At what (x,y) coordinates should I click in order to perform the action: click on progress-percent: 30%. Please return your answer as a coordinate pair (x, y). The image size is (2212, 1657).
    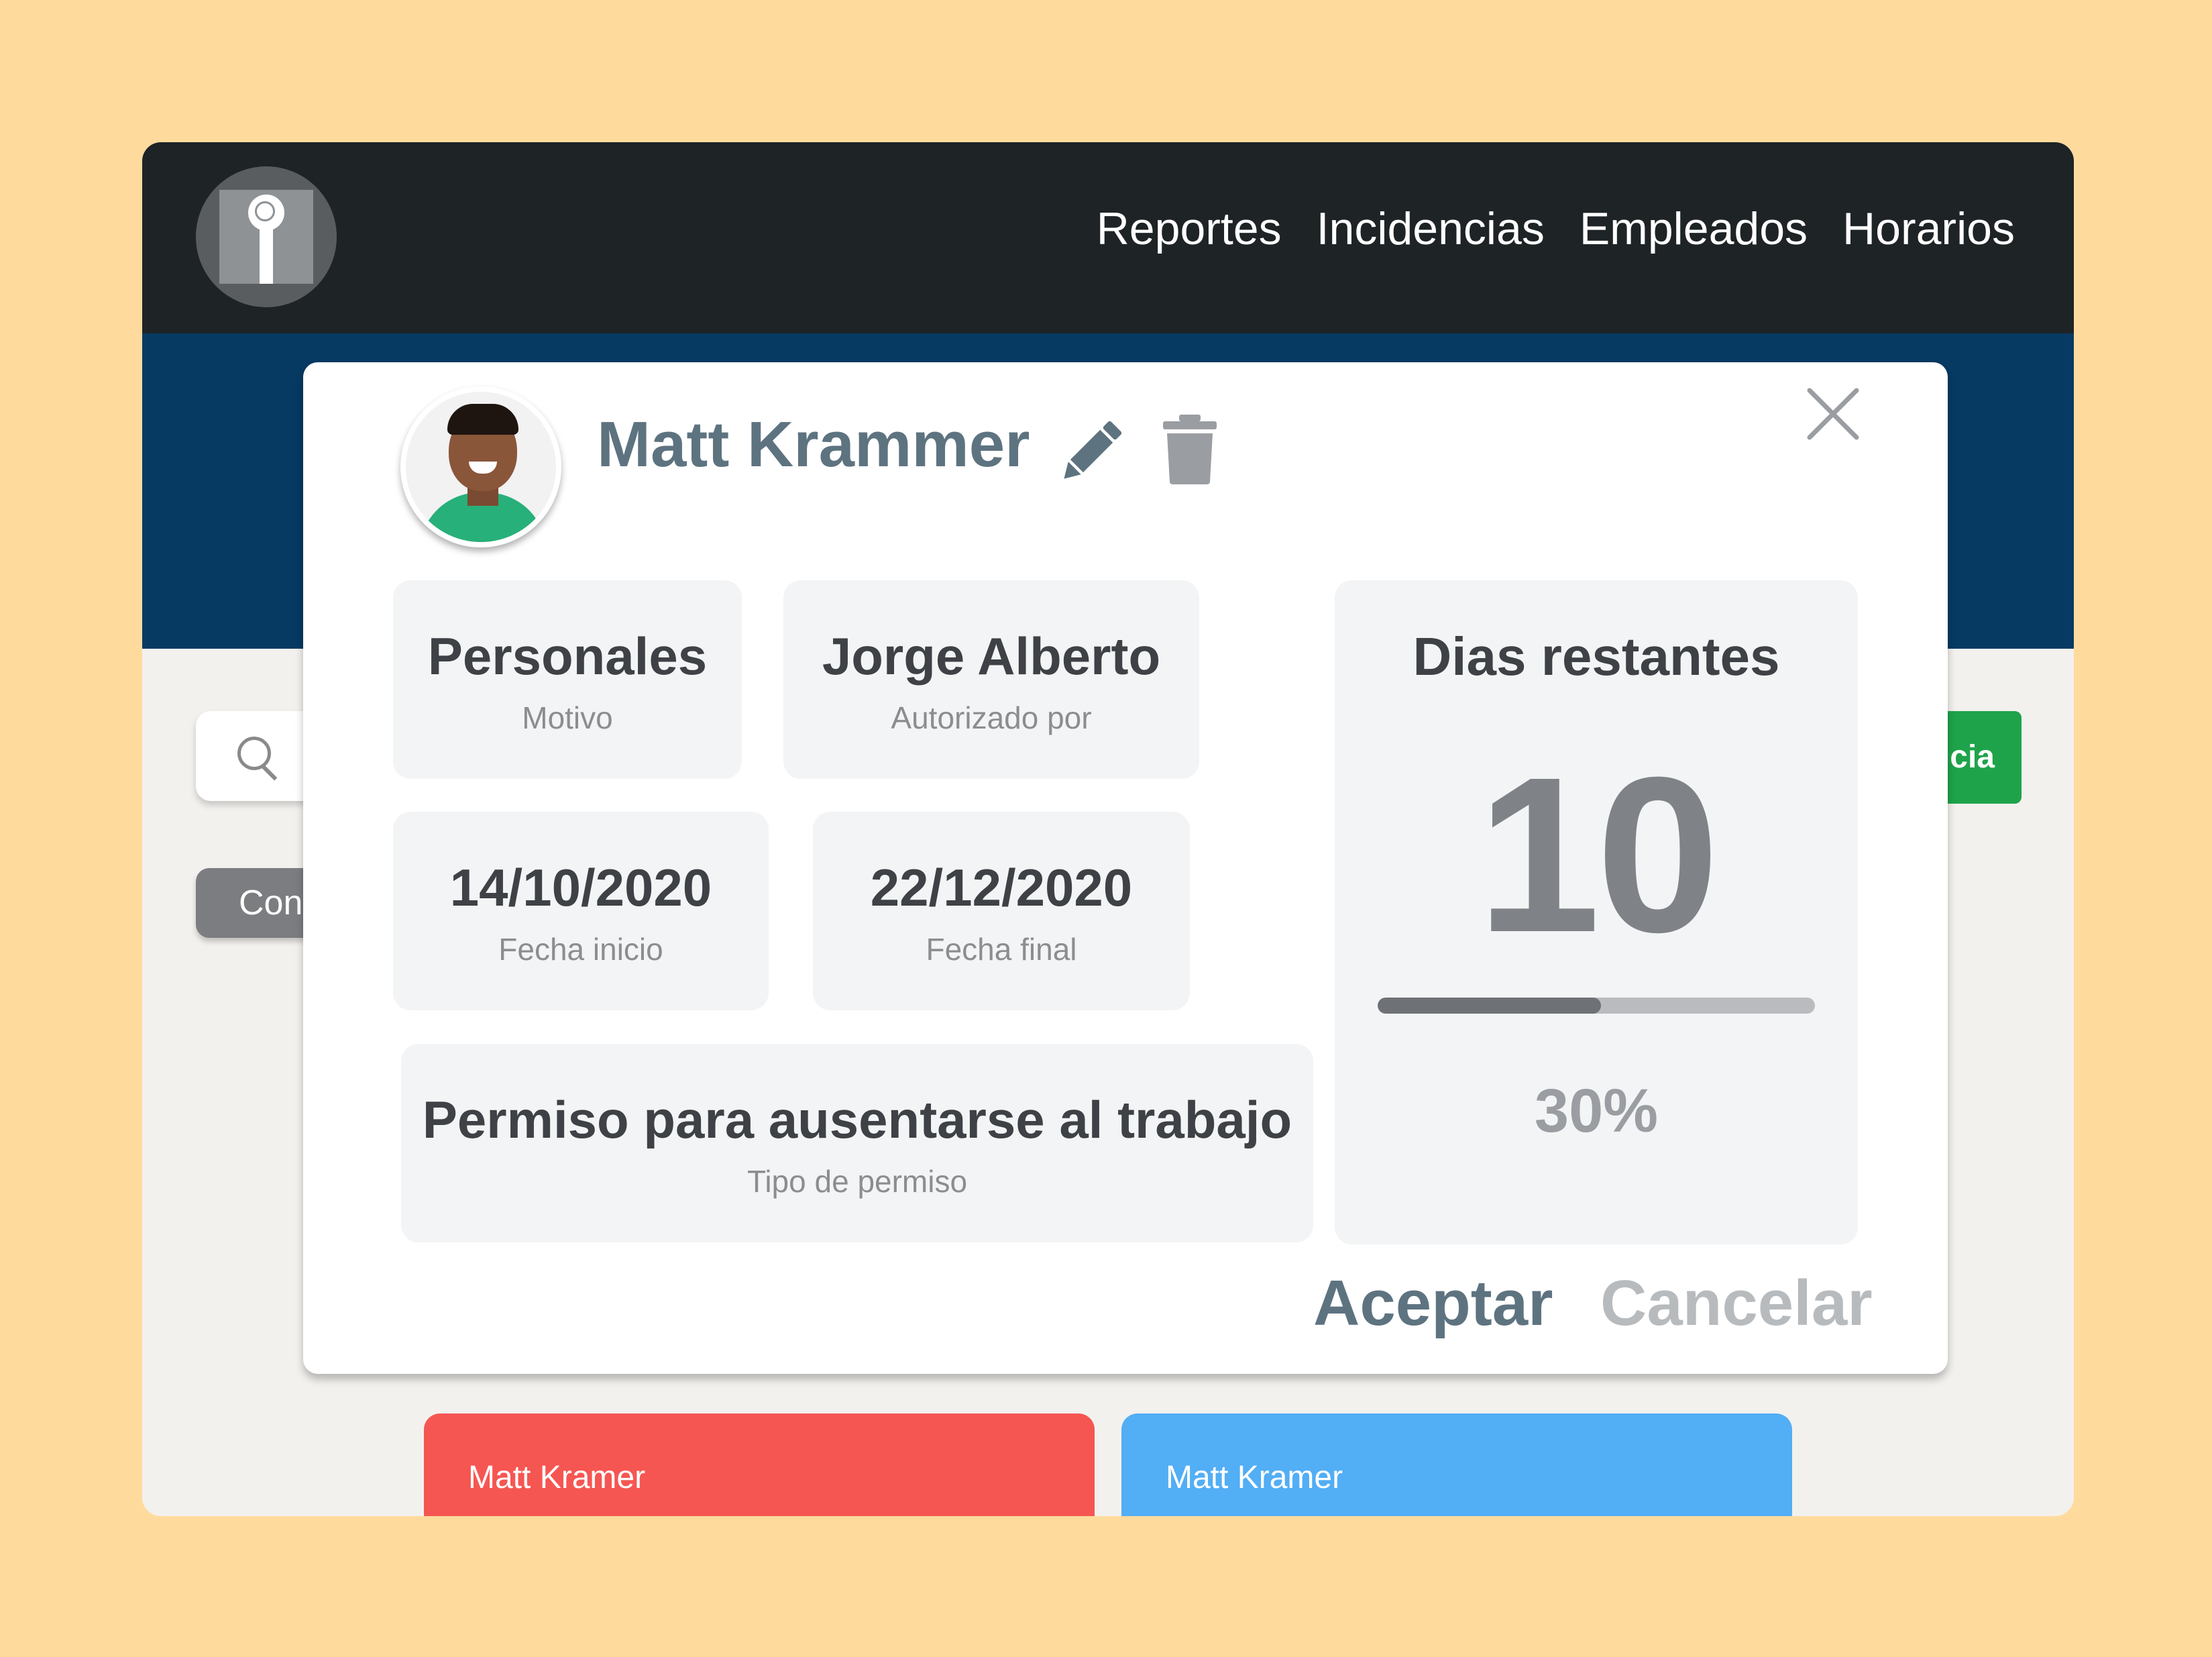
    Looking at the image, I should click on (1596, 1111).